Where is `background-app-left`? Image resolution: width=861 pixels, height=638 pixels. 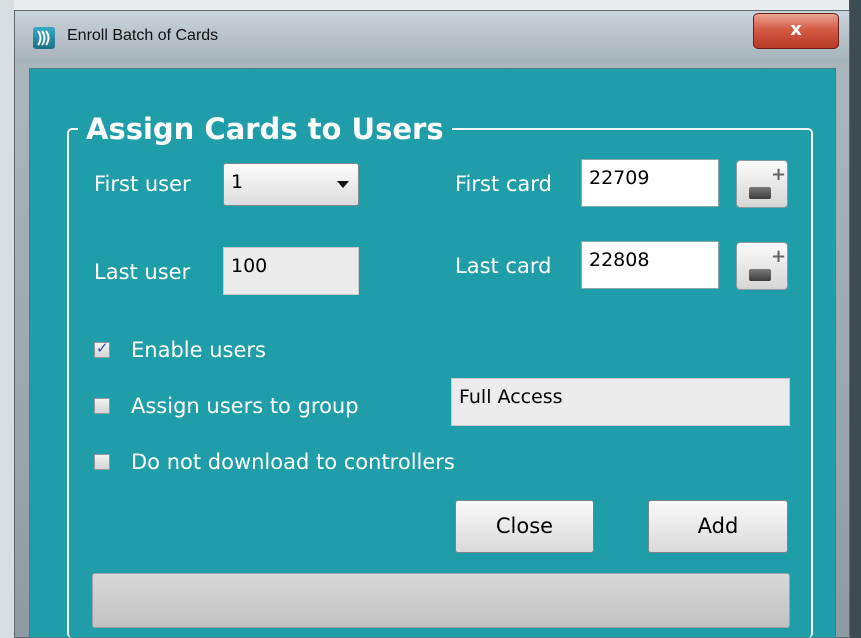
background-app-left is located at coordinates (7, 319).